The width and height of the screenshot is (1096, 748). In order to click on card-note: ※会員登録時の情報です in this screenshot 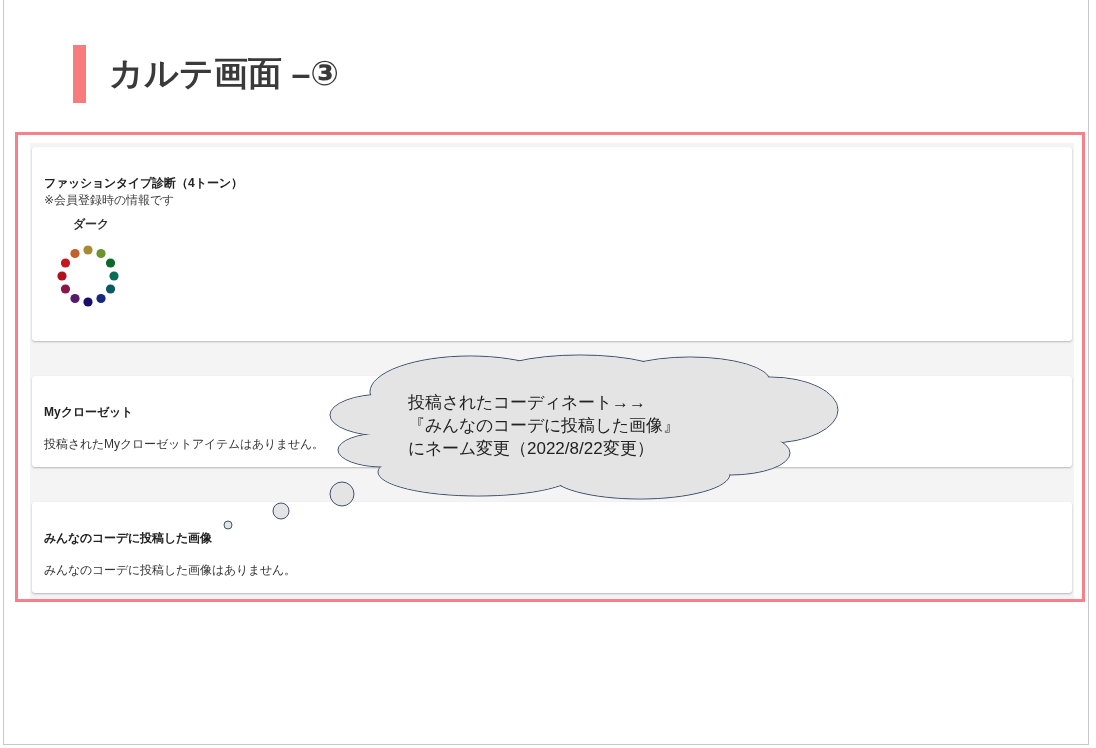, I will do `click(109, 200)`.